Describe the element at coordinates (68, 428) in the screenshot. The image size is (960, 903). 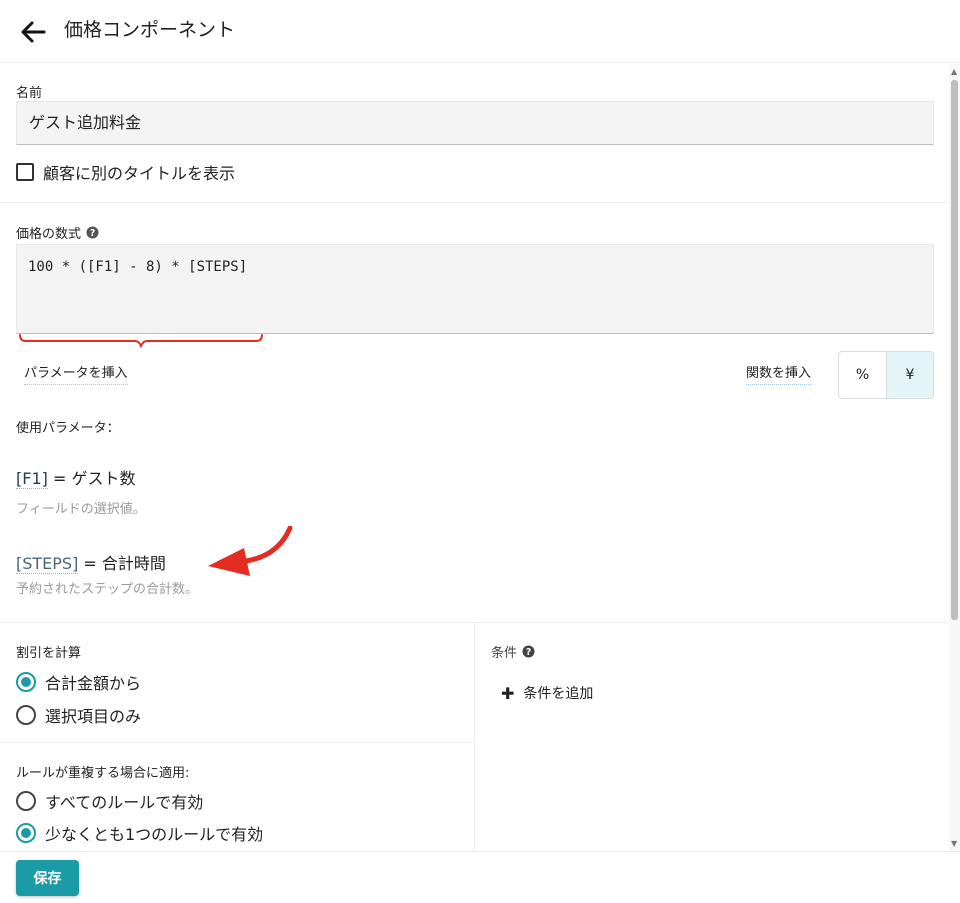
I see `params-title: 使用パラメータ：` at that location.